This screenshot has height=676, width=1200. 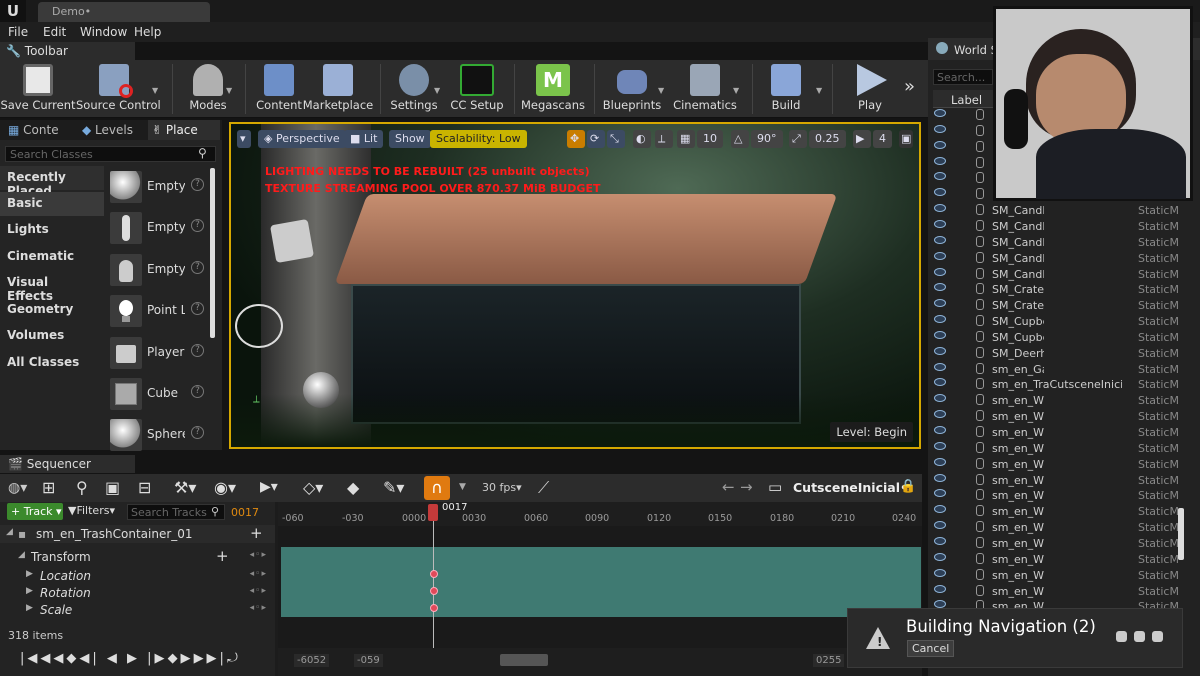 I want to click on show-button: Show, so click(x=410, y=139).